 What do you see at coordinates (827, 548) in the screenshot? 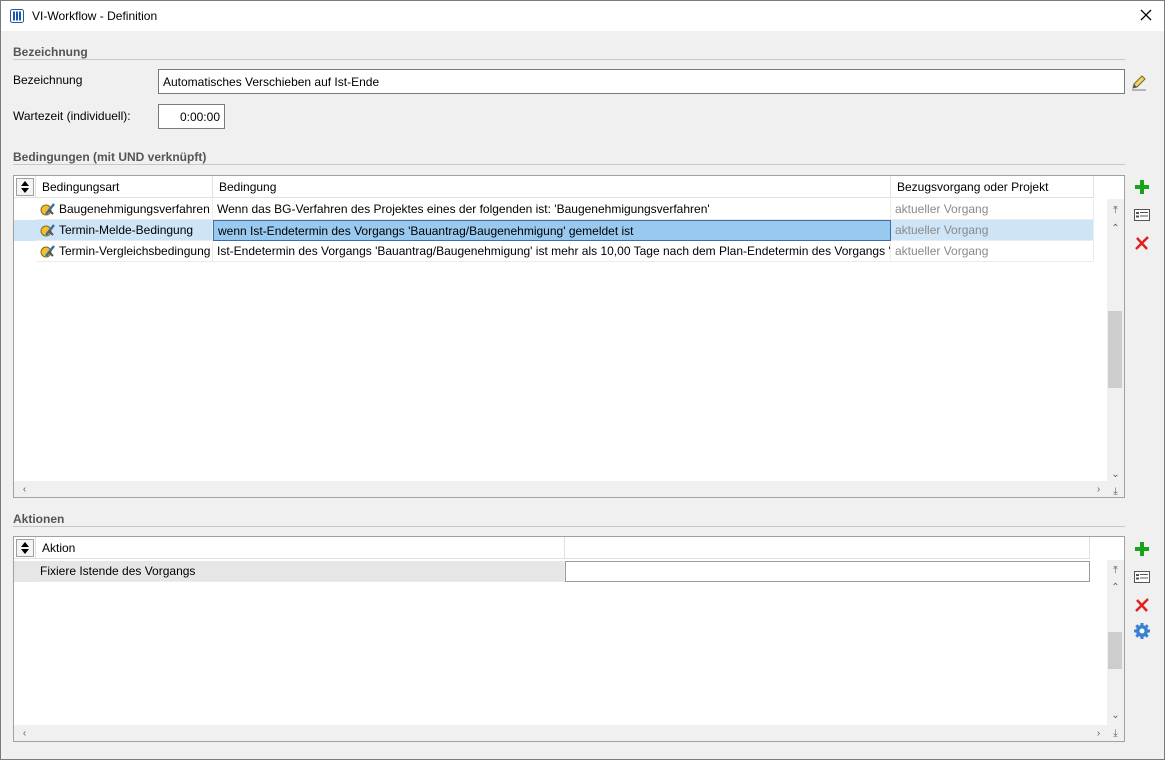
I see `column-header-empty` at bounding box center [827, 548].